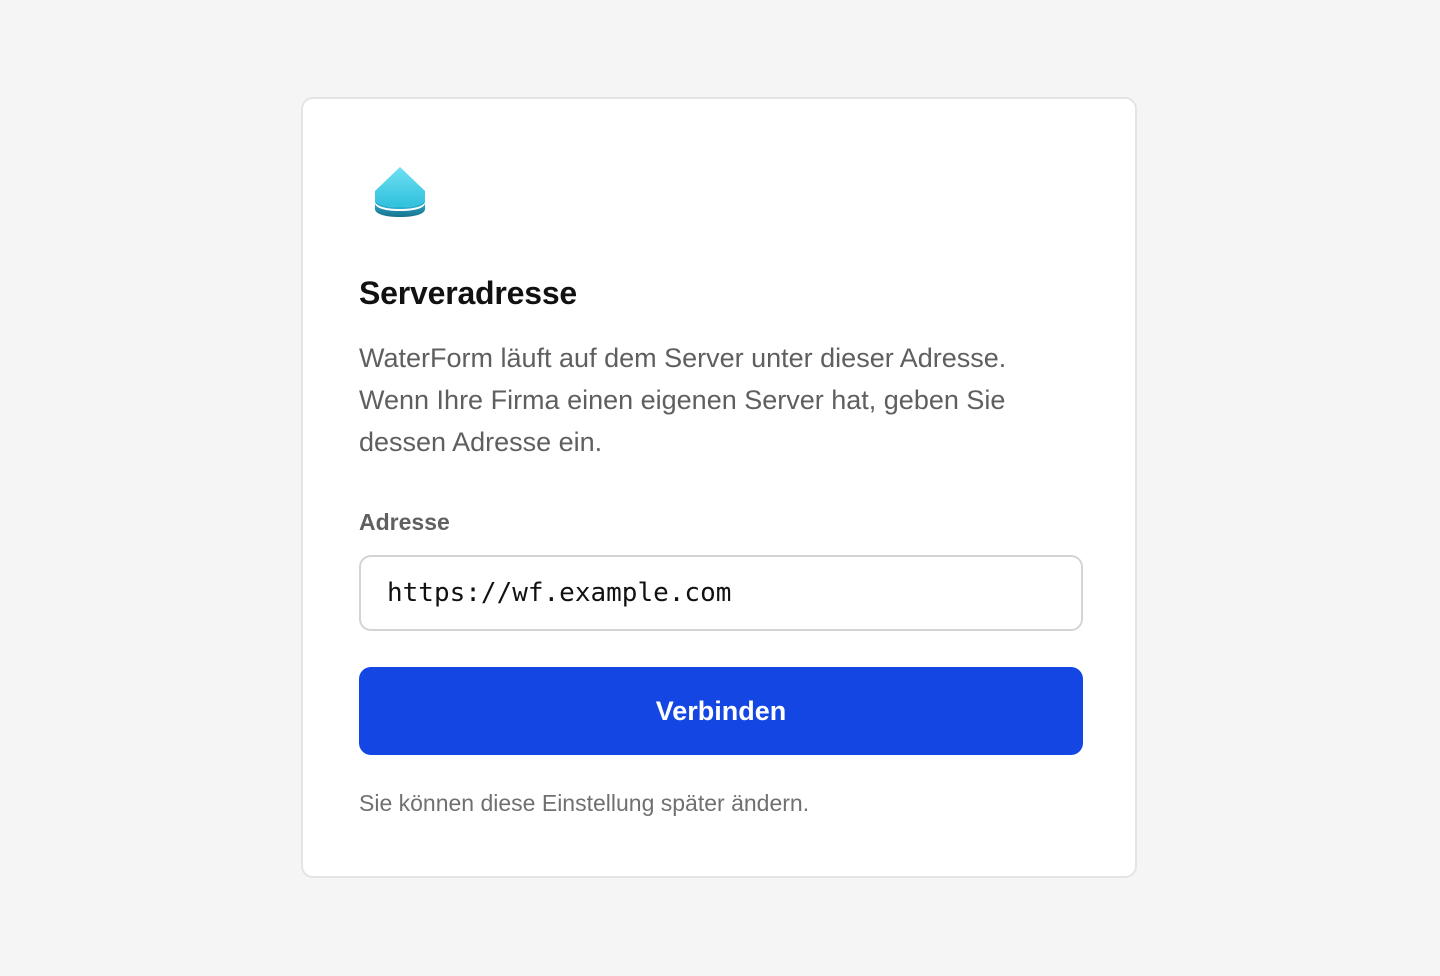  What do you see at coordinates (721, 593) in the screenshot?
I see `address-input` at bounding box center [721, 593].